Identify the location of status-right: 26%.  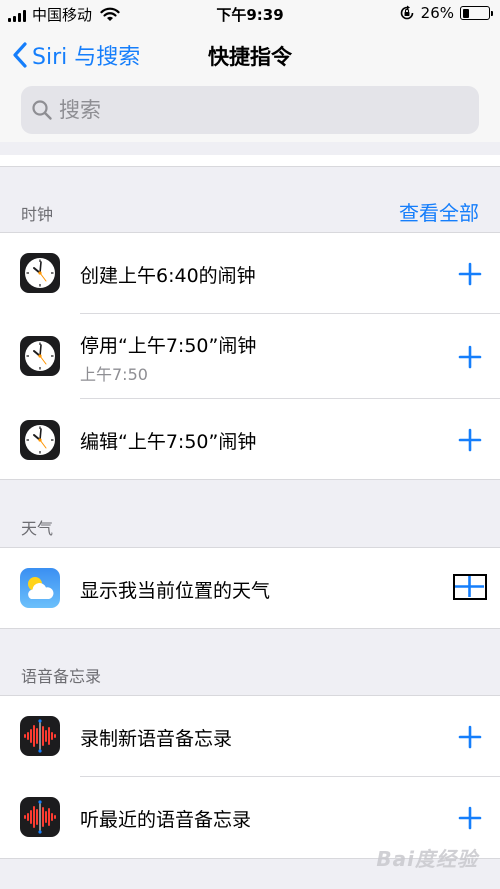
(446, 13).